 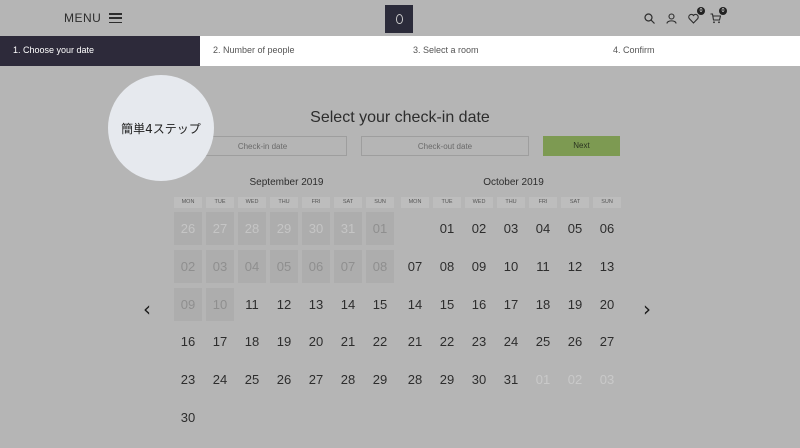 I want to click on menu-button: MENU, so click(x=93, y=18).